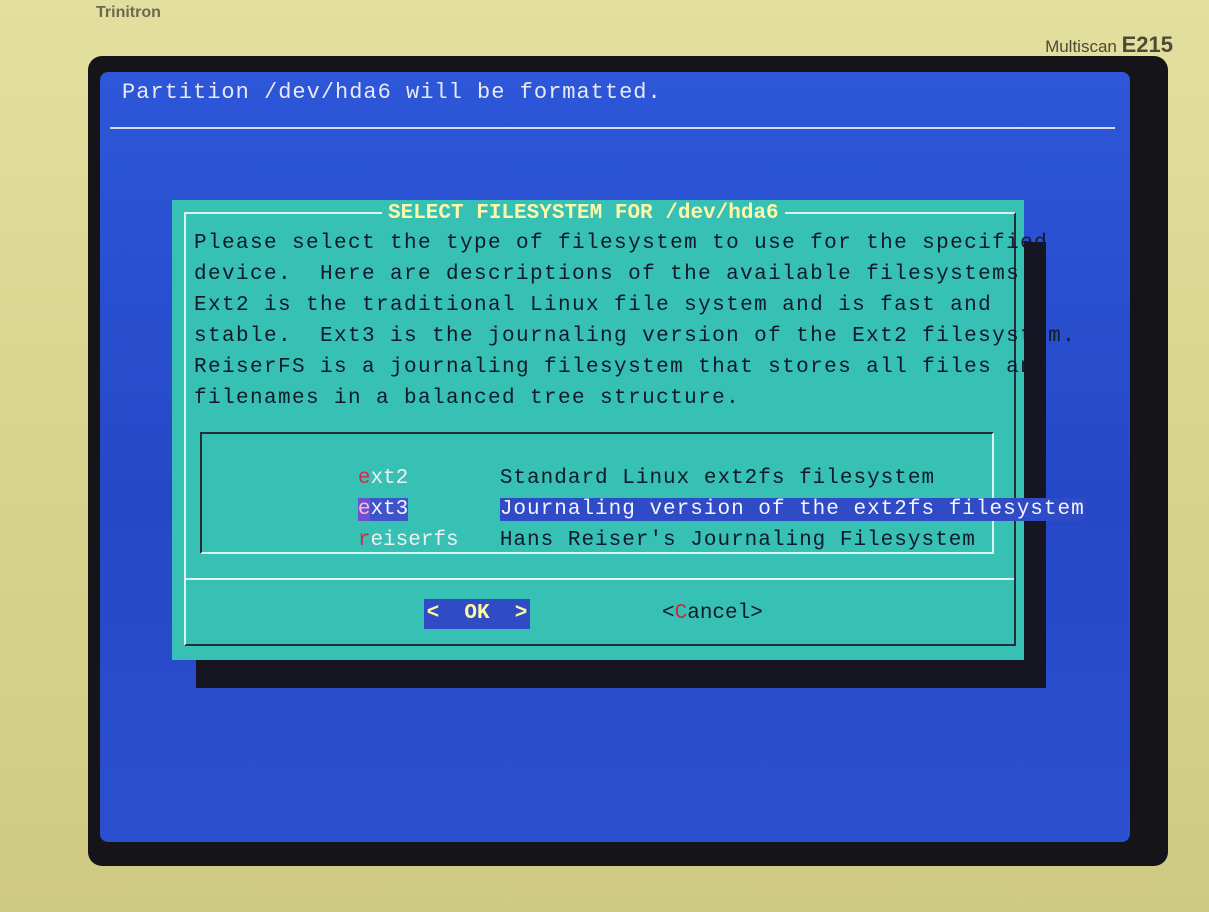 This screenshot has width=1209, height=912. I want to click on button-separator, so click(599, 579).